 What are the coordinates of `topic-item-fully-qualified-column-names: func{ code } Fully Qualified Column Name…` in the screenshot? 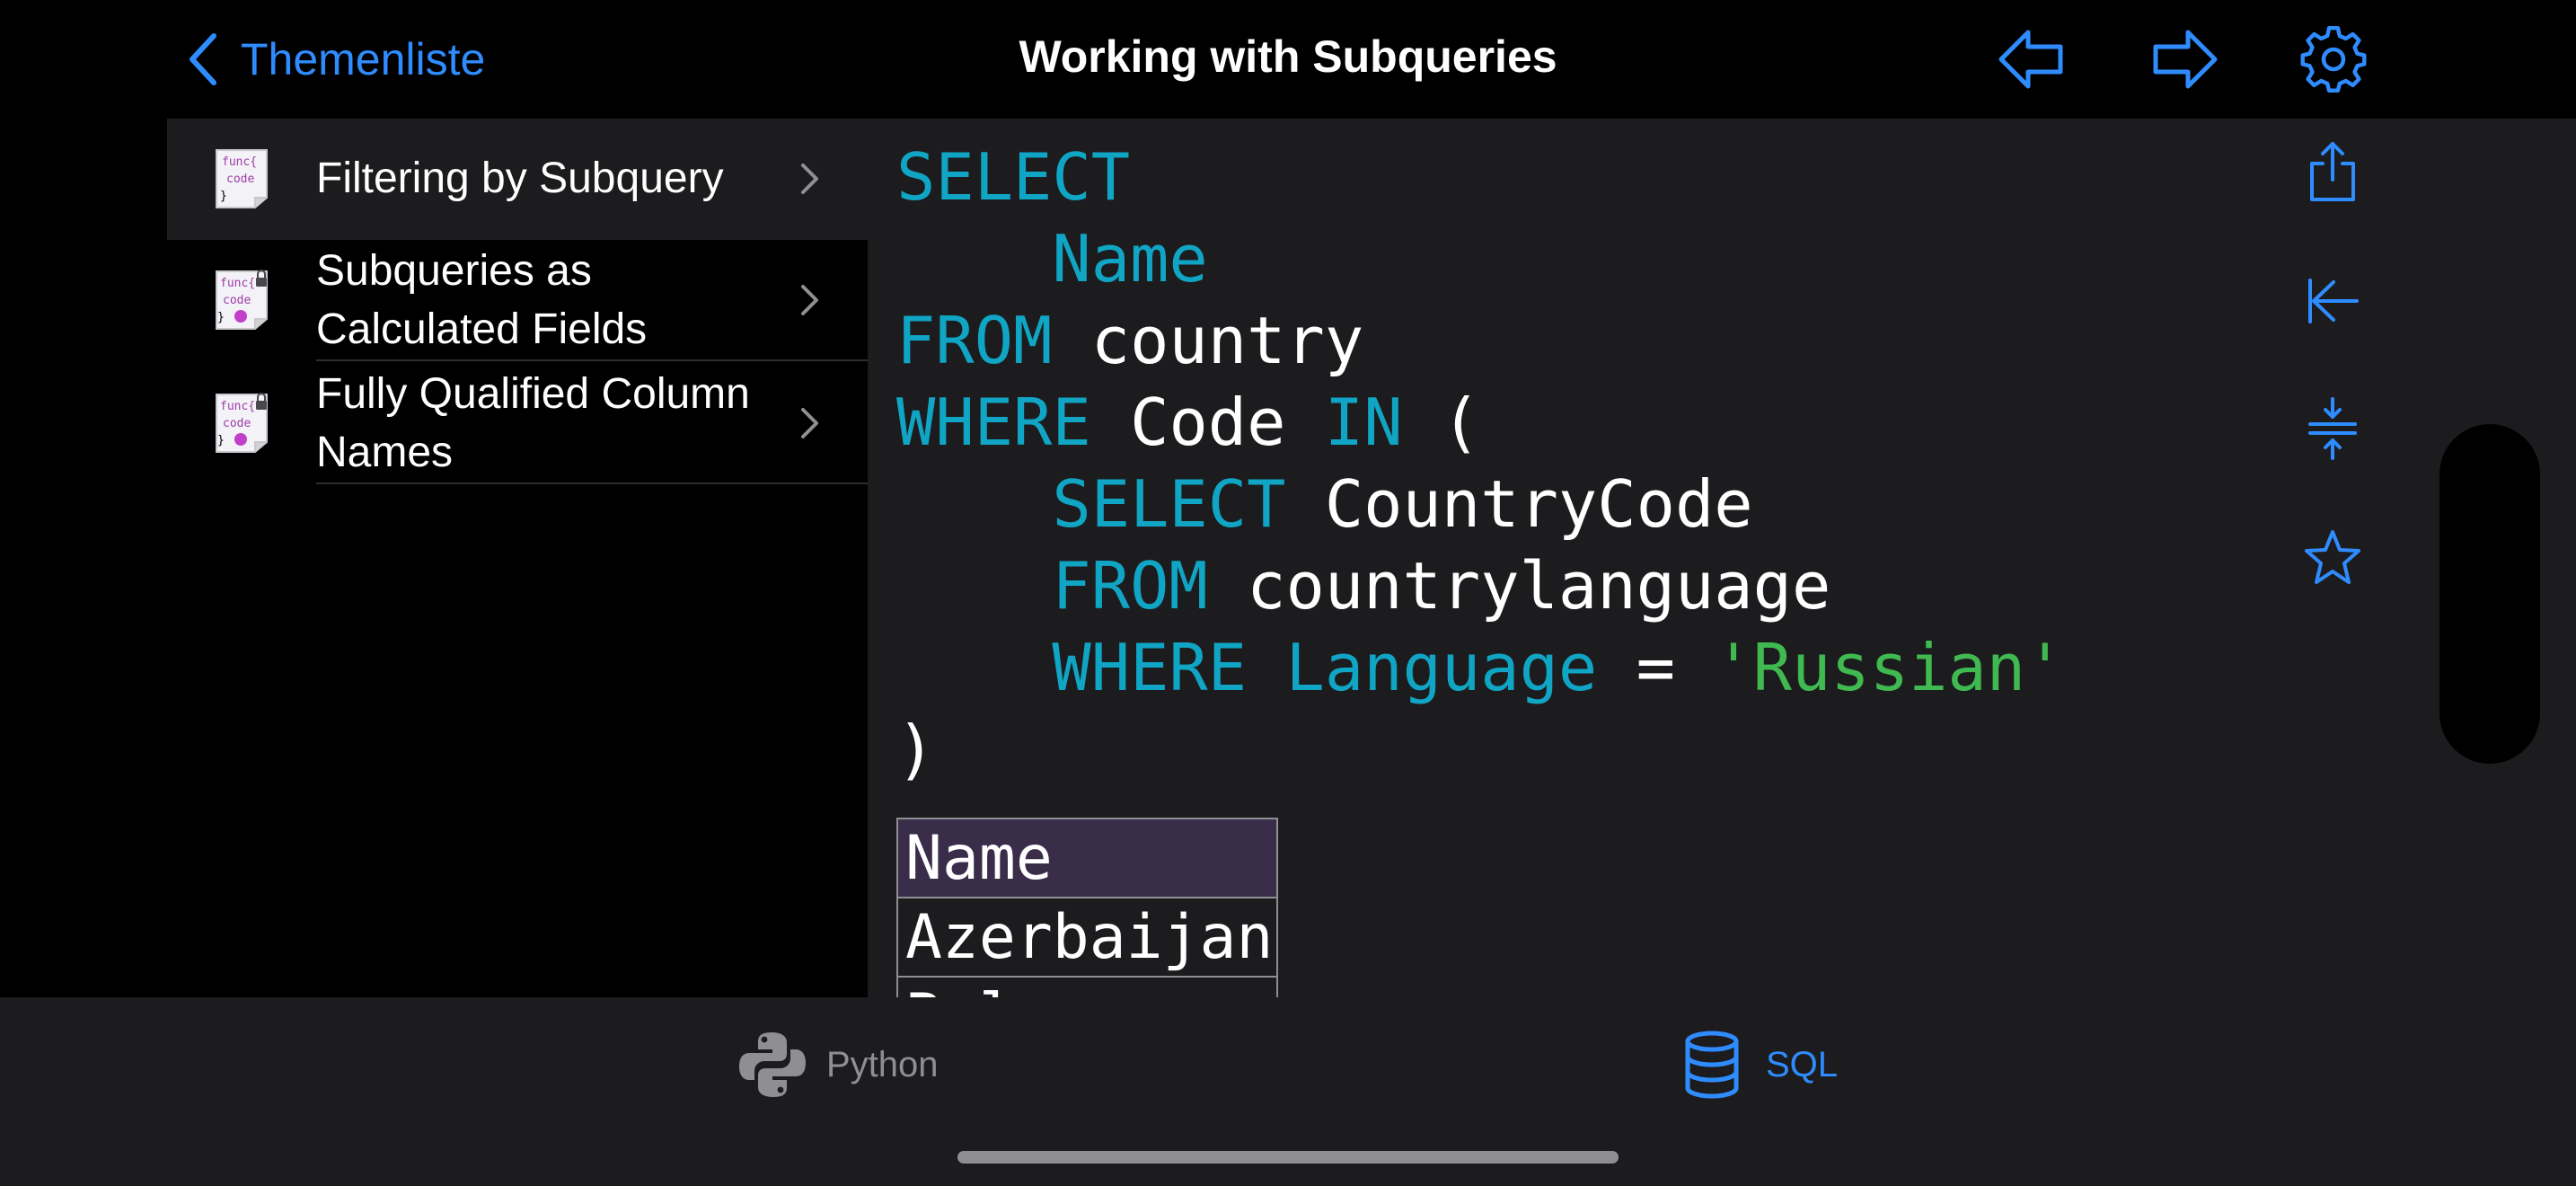 It's located at (517, 423).